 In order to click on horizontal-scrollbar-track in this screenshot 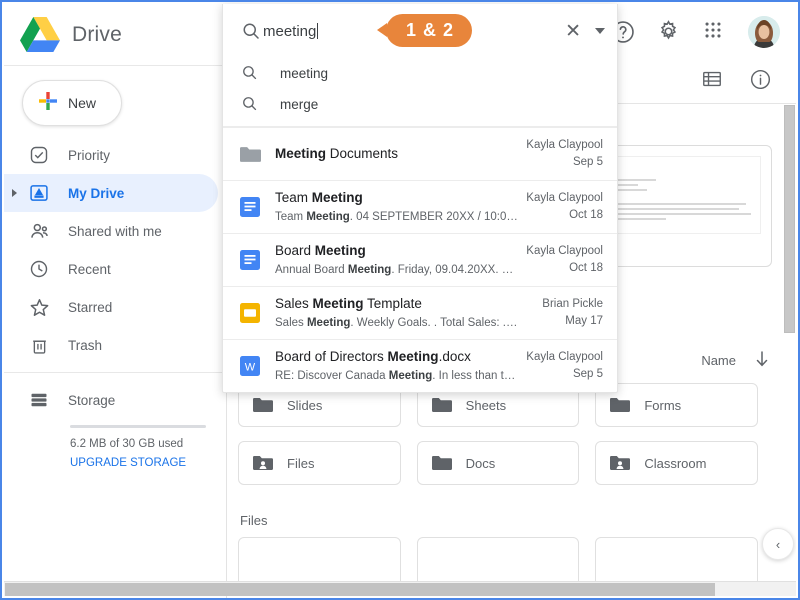, I will do `click(400, 588)`.